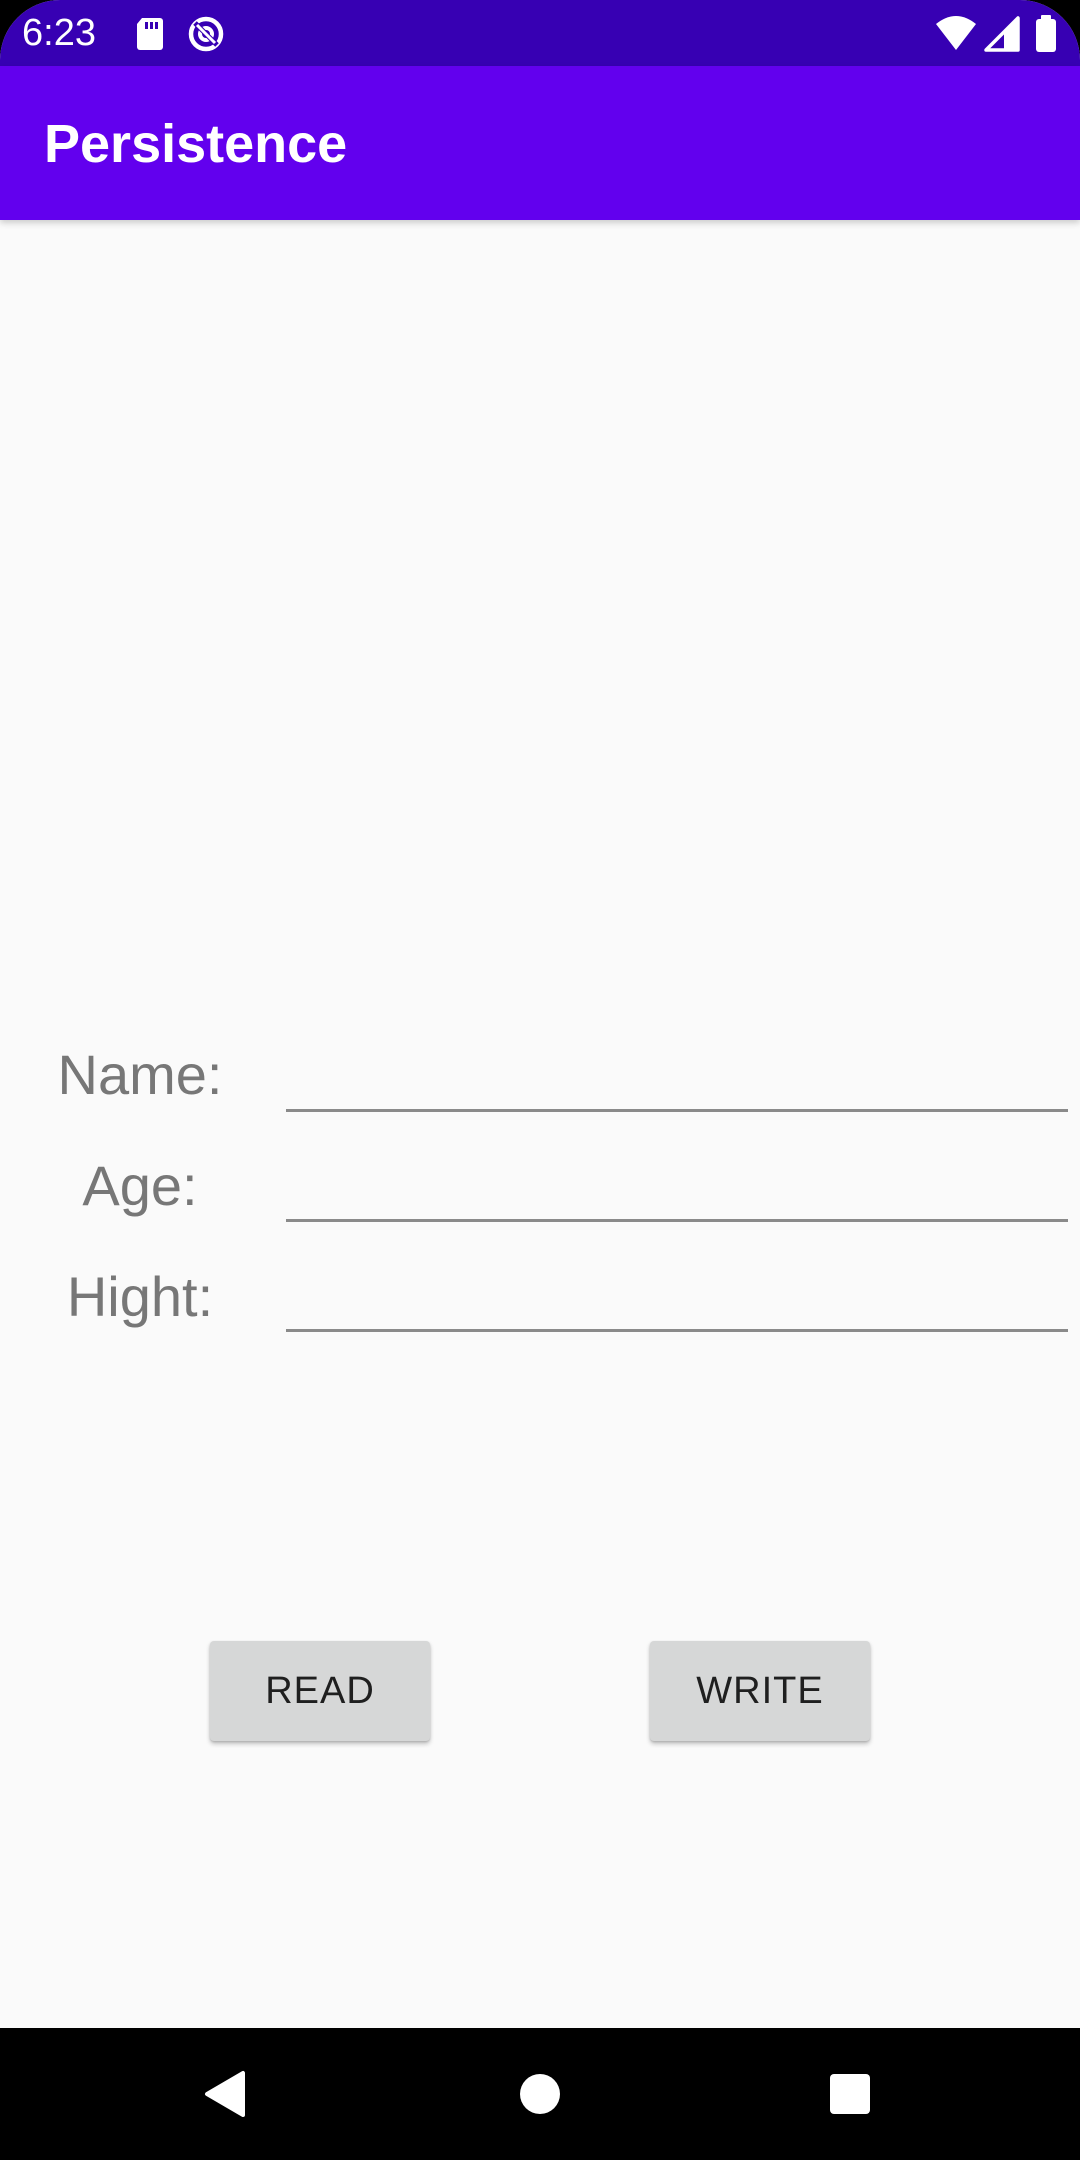 The image size is (1080, 2160). What do you see at coordinates (140, 1074) in the screenshot?
I see `name-label: Name:` at bounding box center [140, 1074].